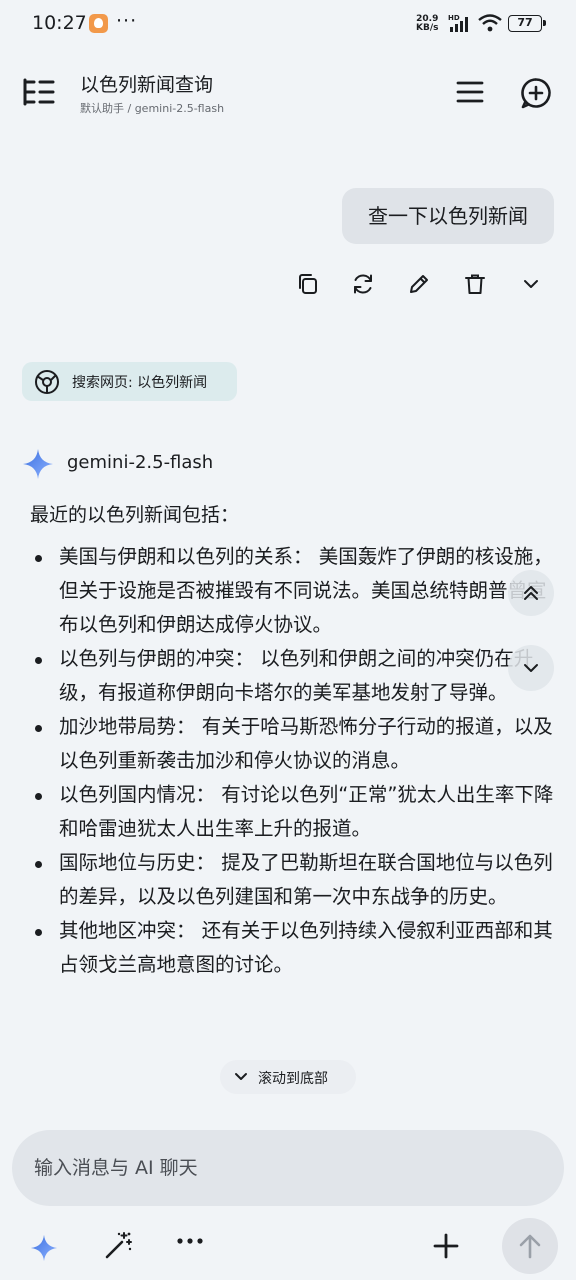 The width and height of the screenshot is (576, 1280). What do you see at coordinates (140, 462) in the screenshot?
I see `model-name: gemini-2.5-flash` at bounding box center [140, 462].